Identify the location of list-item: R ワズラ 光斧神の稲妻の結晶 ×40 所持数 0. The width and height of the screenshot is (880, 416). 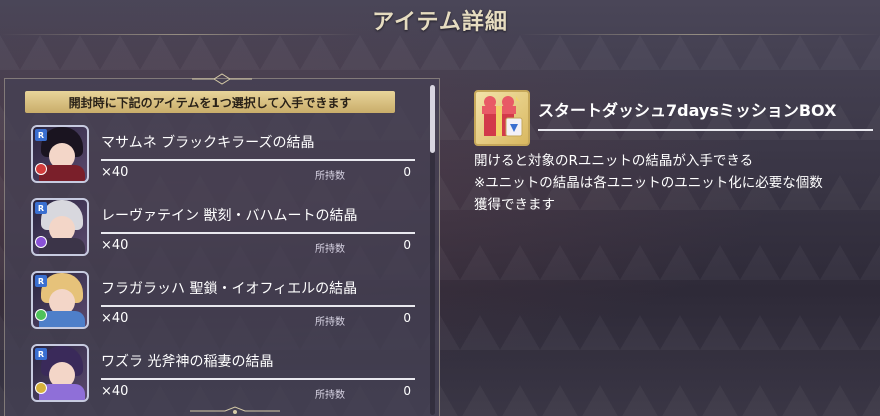
(221, 374).